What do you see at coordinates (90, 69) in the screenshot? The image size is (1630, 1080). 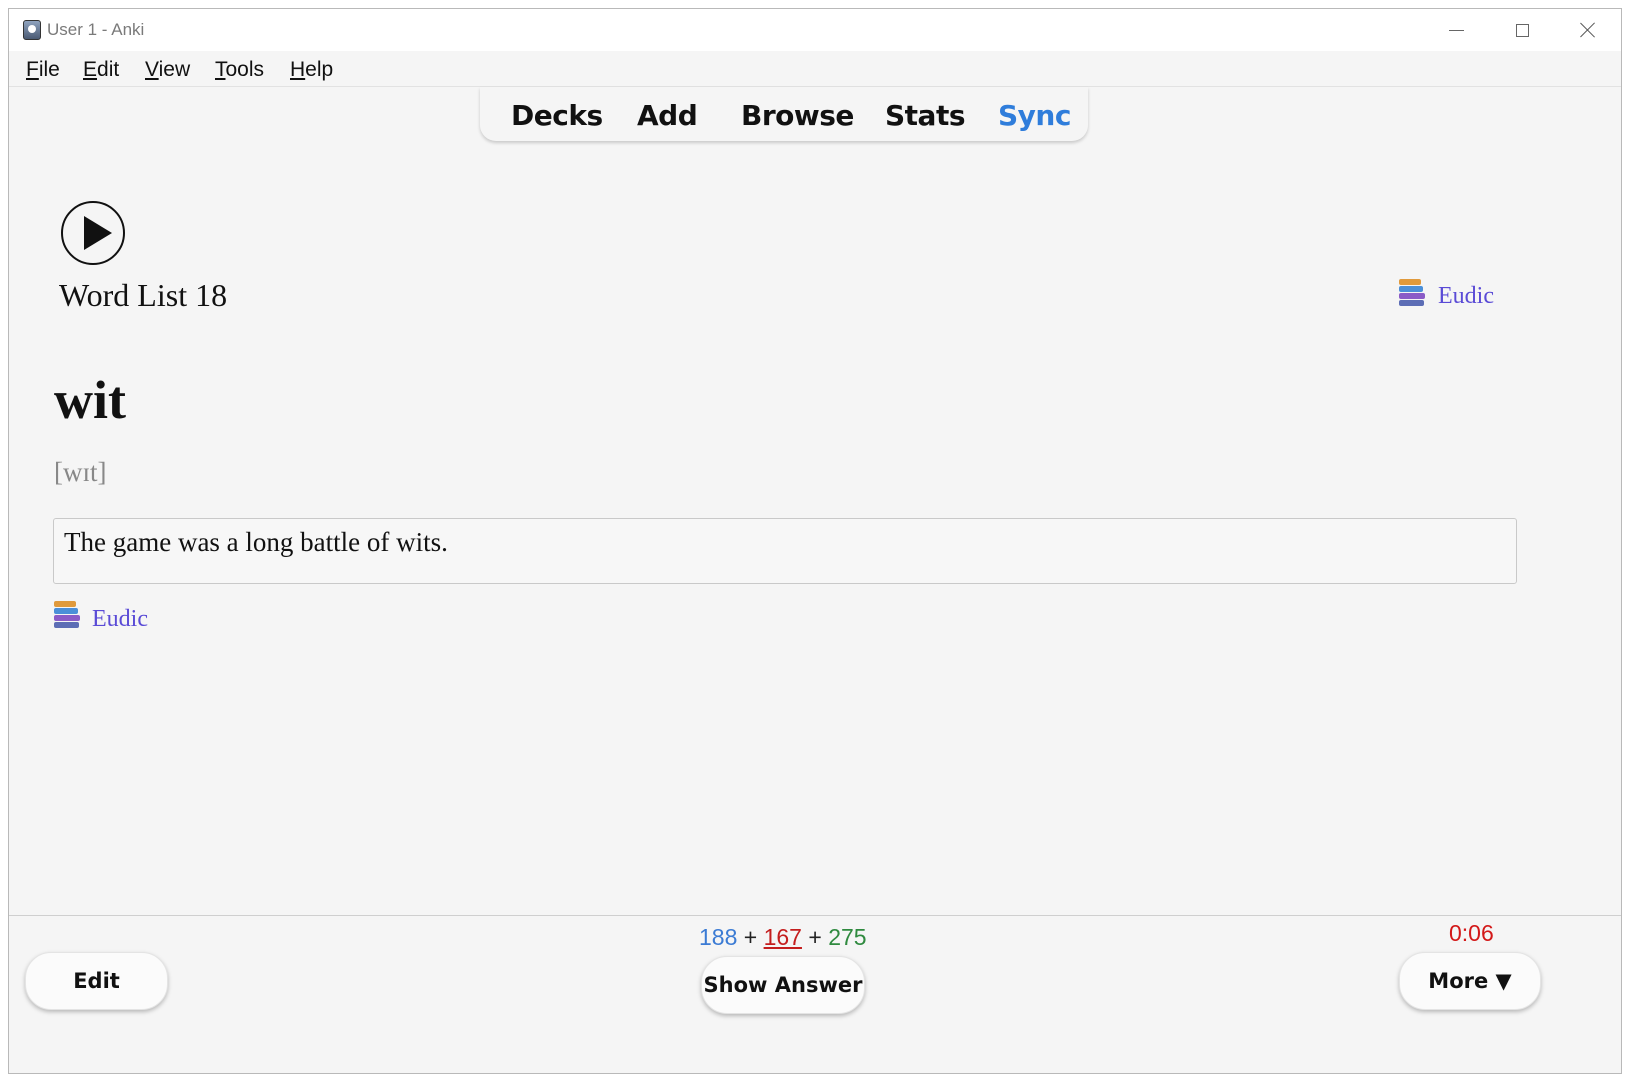 I see `menu-edit-accel: E` at bounding box center [90, 69].